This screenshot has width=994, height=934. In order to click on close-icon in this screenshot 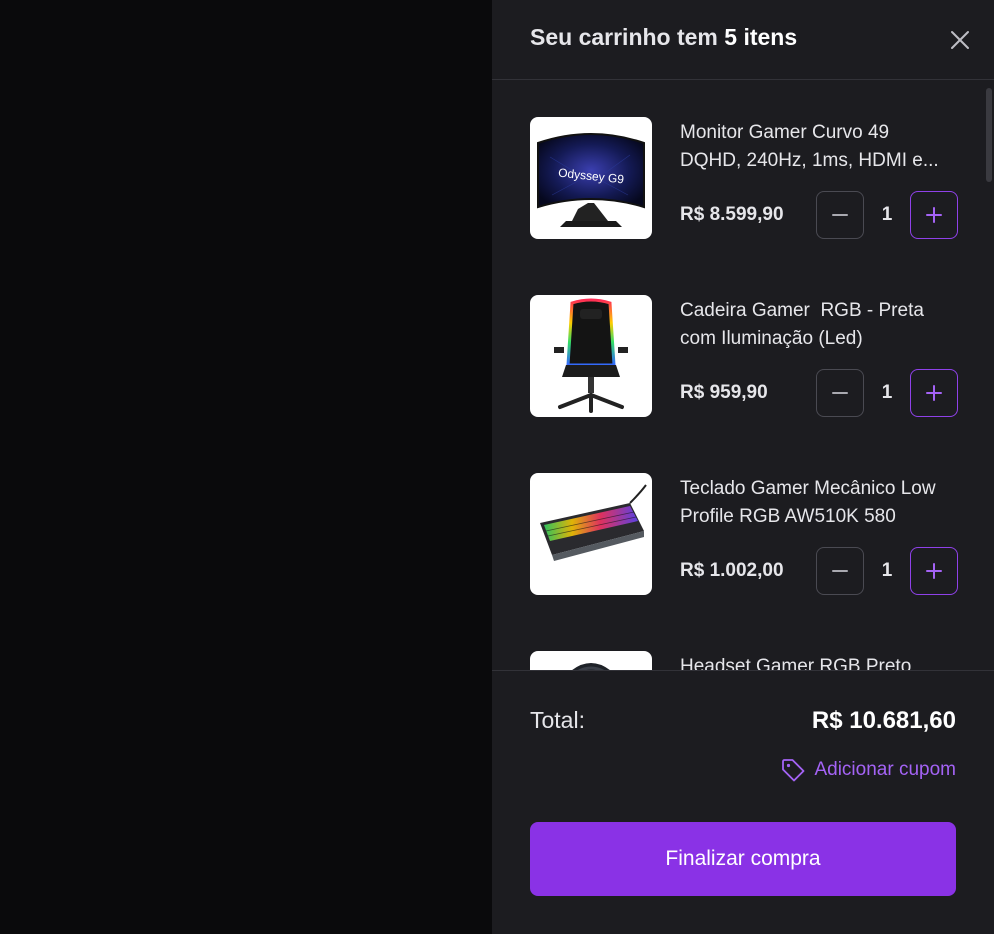, I will do `click(960, 40)`.